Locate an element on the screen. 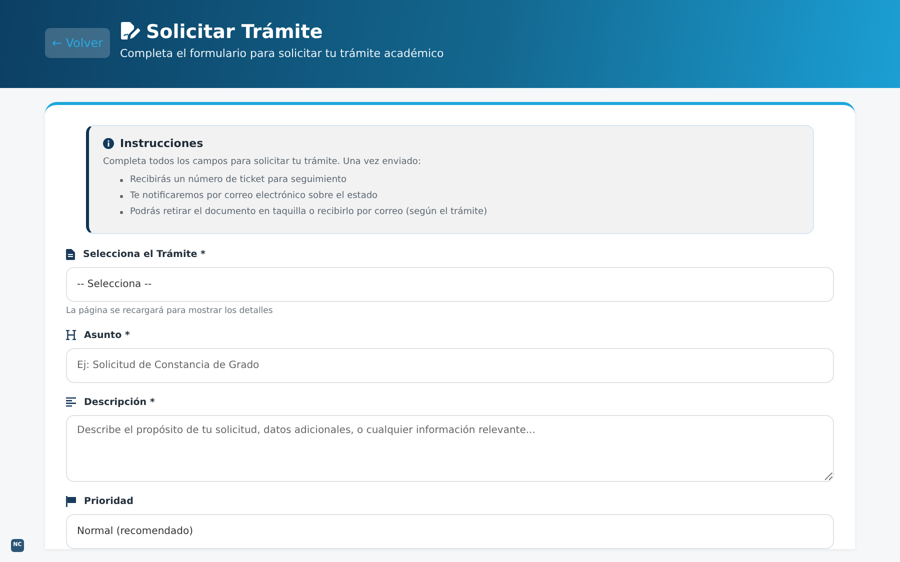  field-label: Selecciona el Trámite * is located at coordinates (144, 254).